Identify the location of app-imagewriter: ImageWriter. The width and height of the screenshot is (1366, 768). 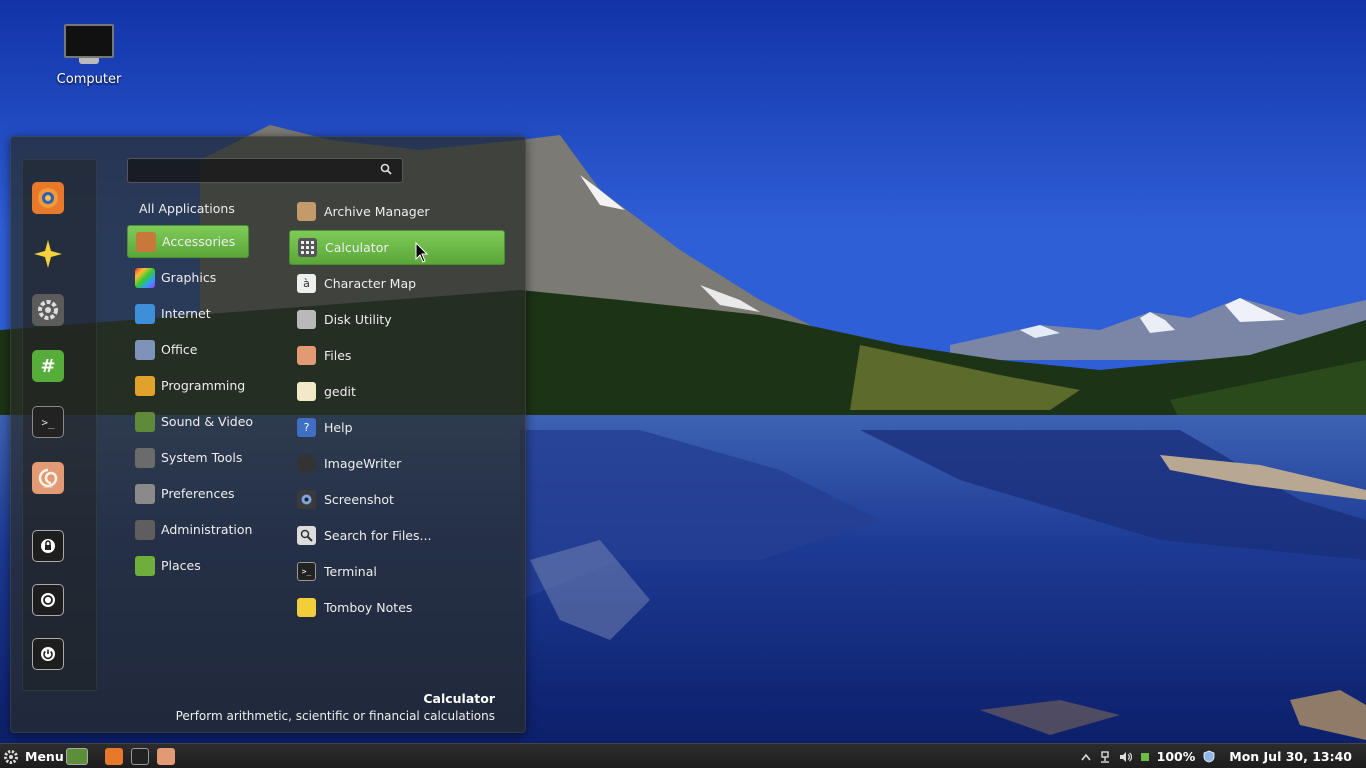
(397, 463).